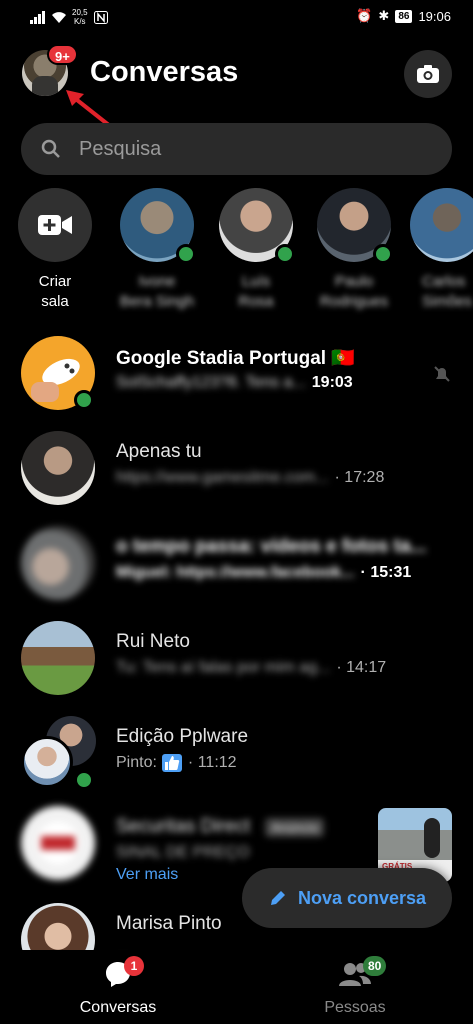 The height and width of the screenshot is (1024, 473). Describe the element at coordinates (100, 17) in the screenshot. I see `nfc-icon` at that location.